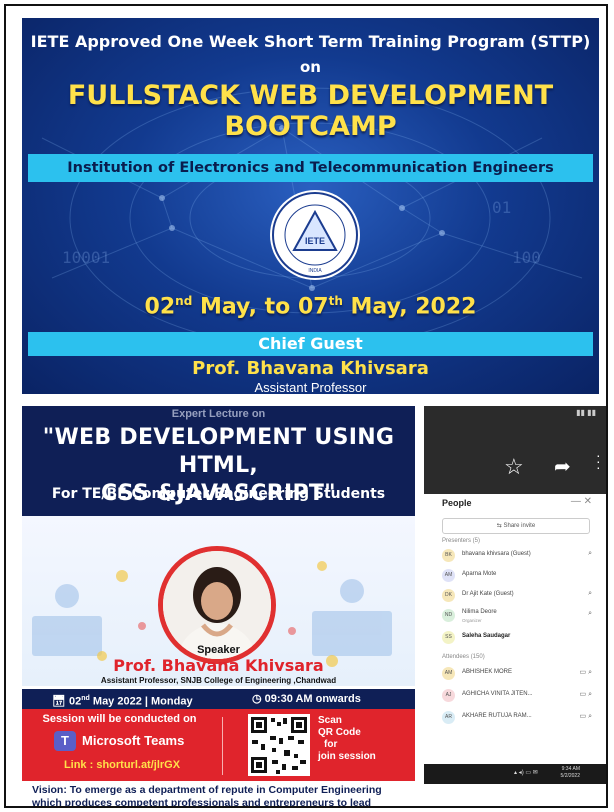 Image resolution: width=614 pixels, height=812 pixels. I want to click on share-invite-button: ⇆ Share invite, so click(516, 526).